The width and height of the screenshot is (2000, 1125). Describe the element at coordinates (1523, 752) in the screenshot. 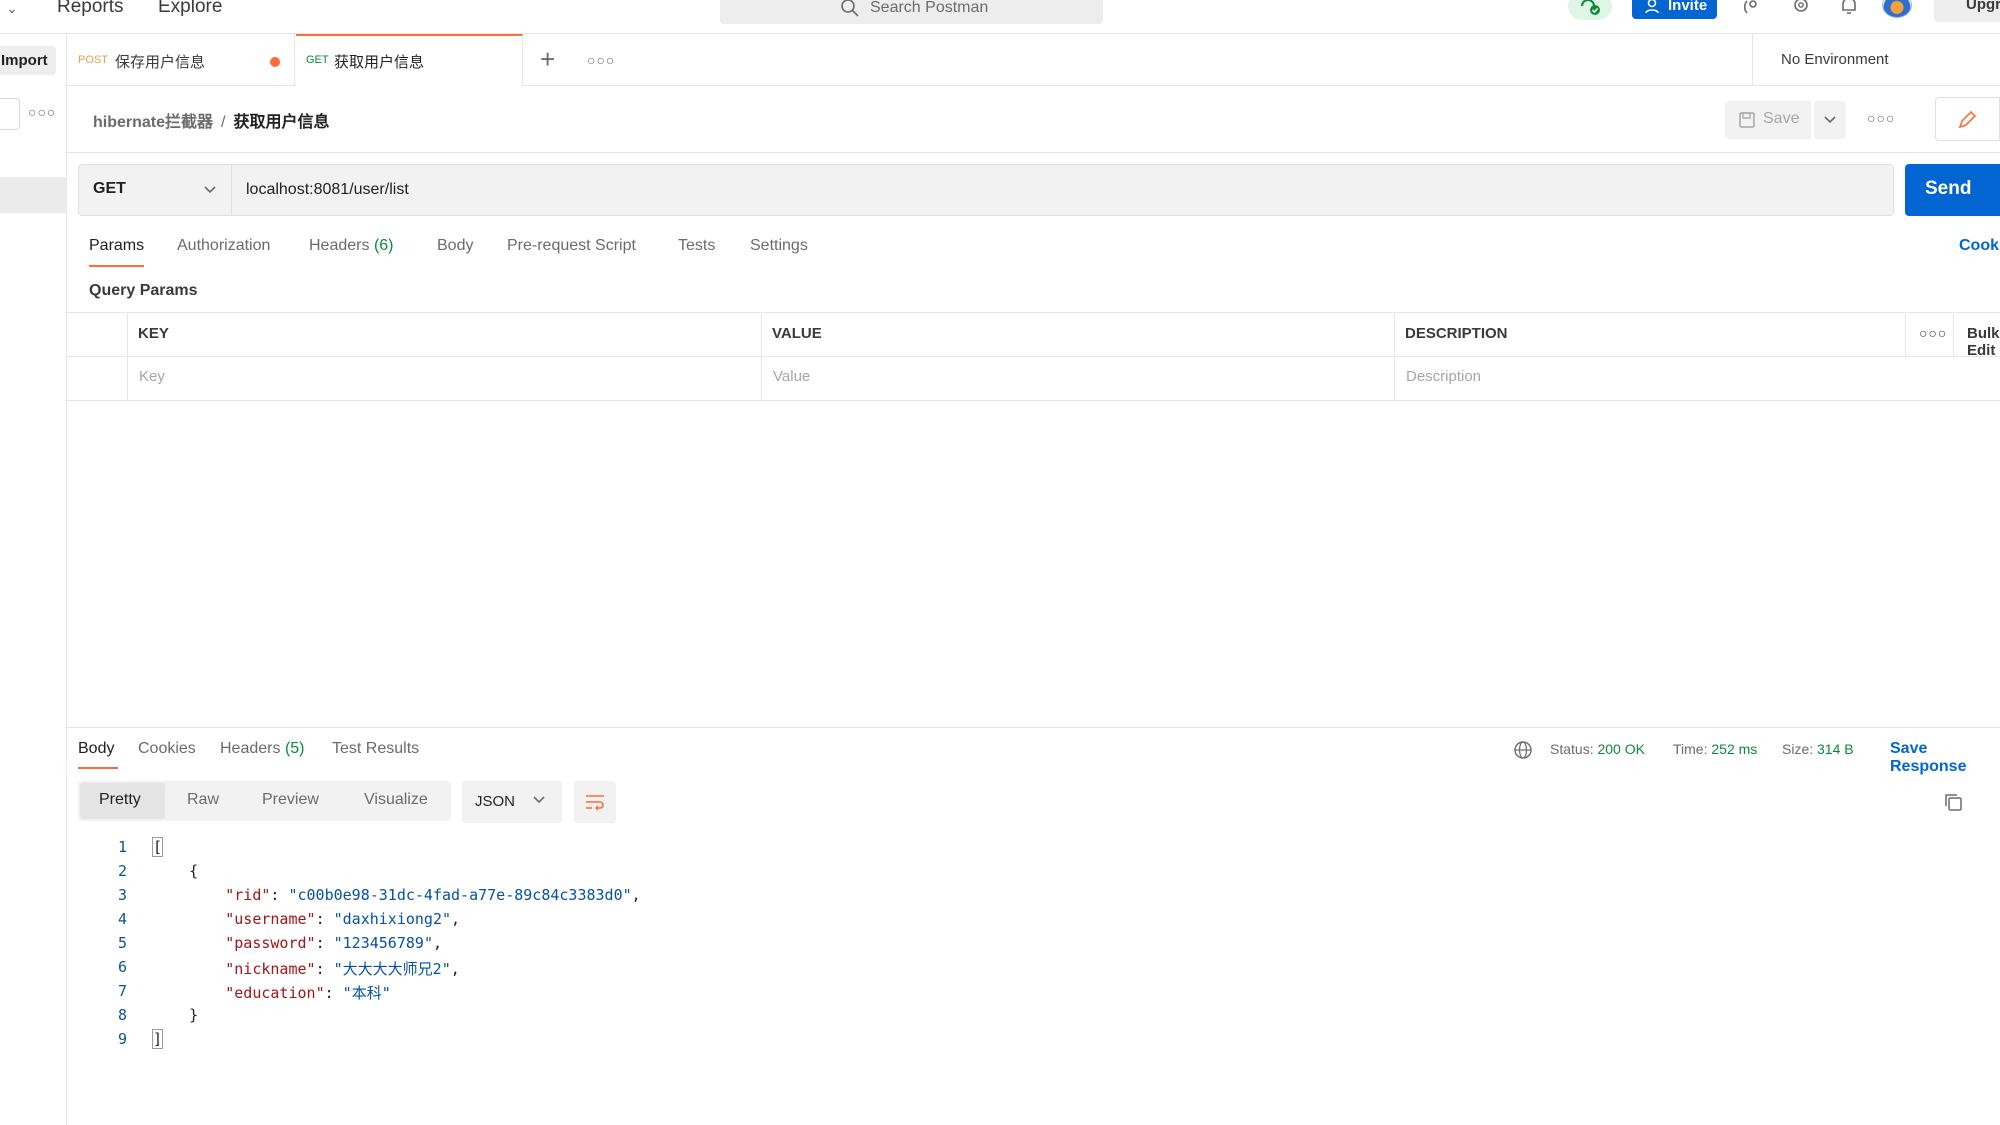

I see `globe-icon` at that location.